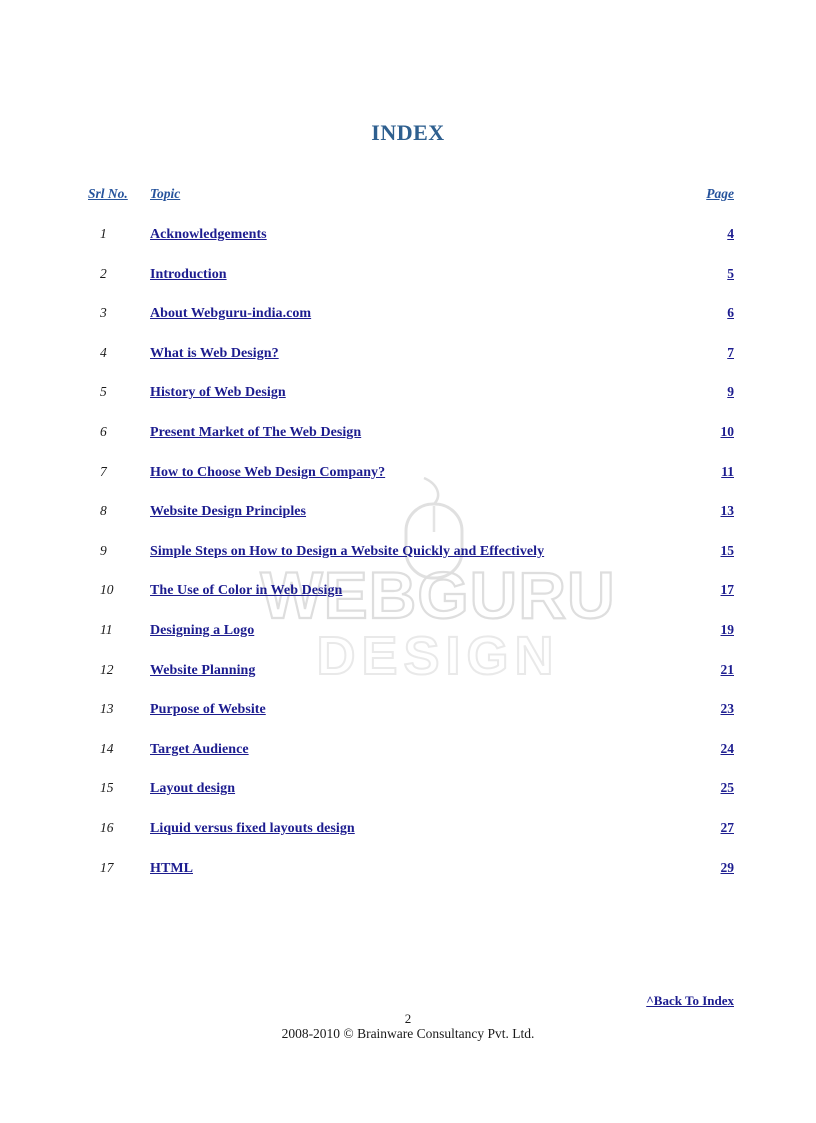 This screenshot has width=816, height=1123. Describe the element at coordinates (728, 669) in the screenshot. I see `toc-page-link: 21` at that location.